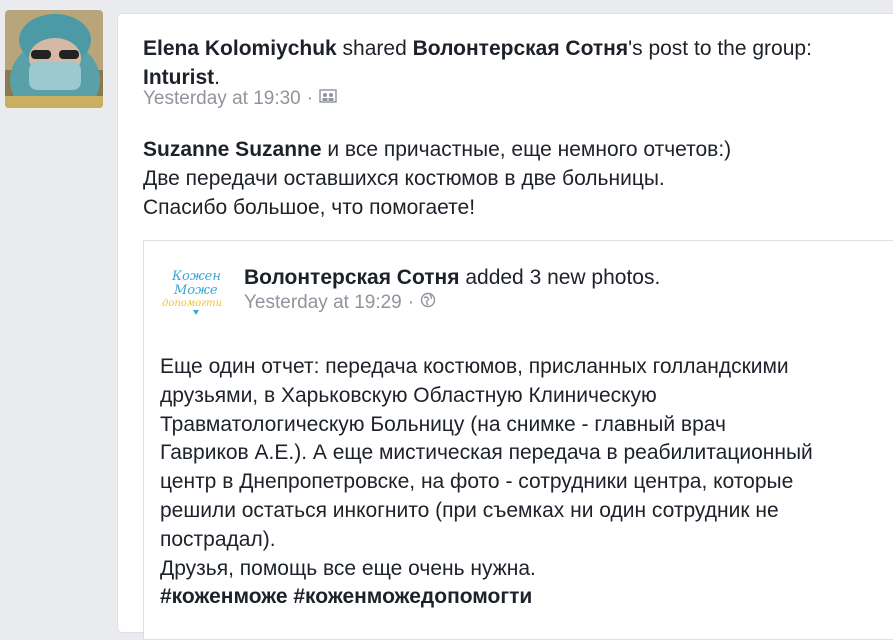 The image size is (893, 640). I want to click on source-page-link: Волонтерская Сотня, so click(521, 48).